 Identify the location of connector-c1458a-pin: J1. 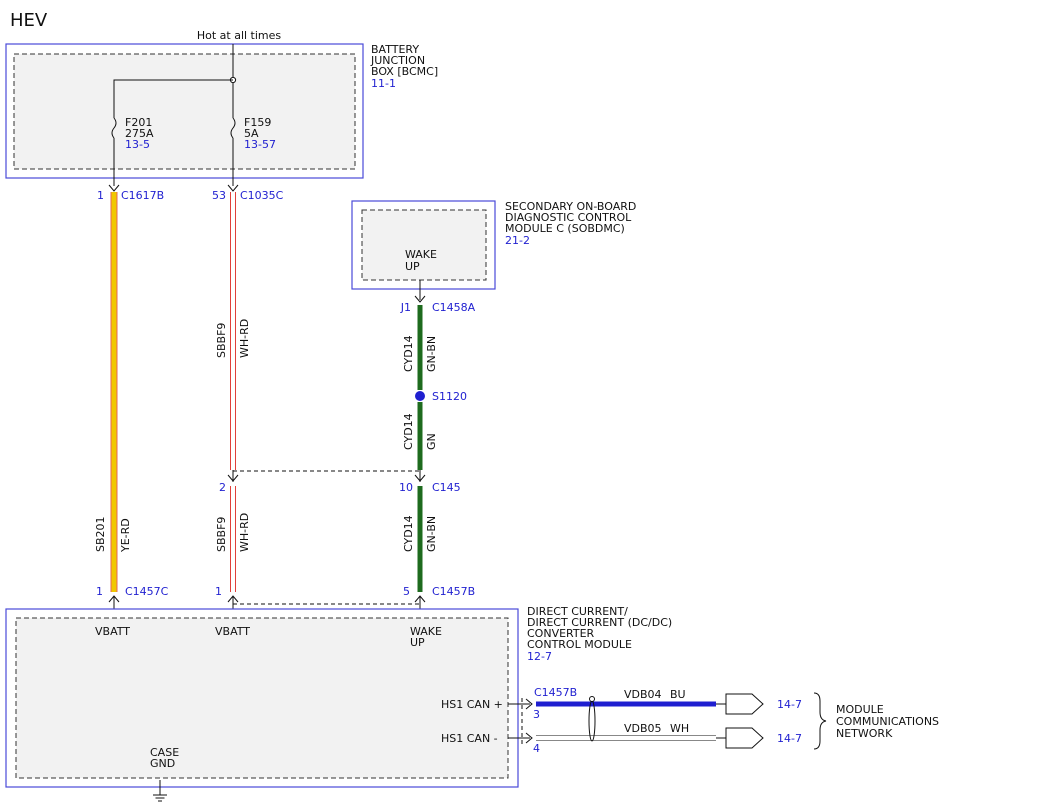
(405, 307).